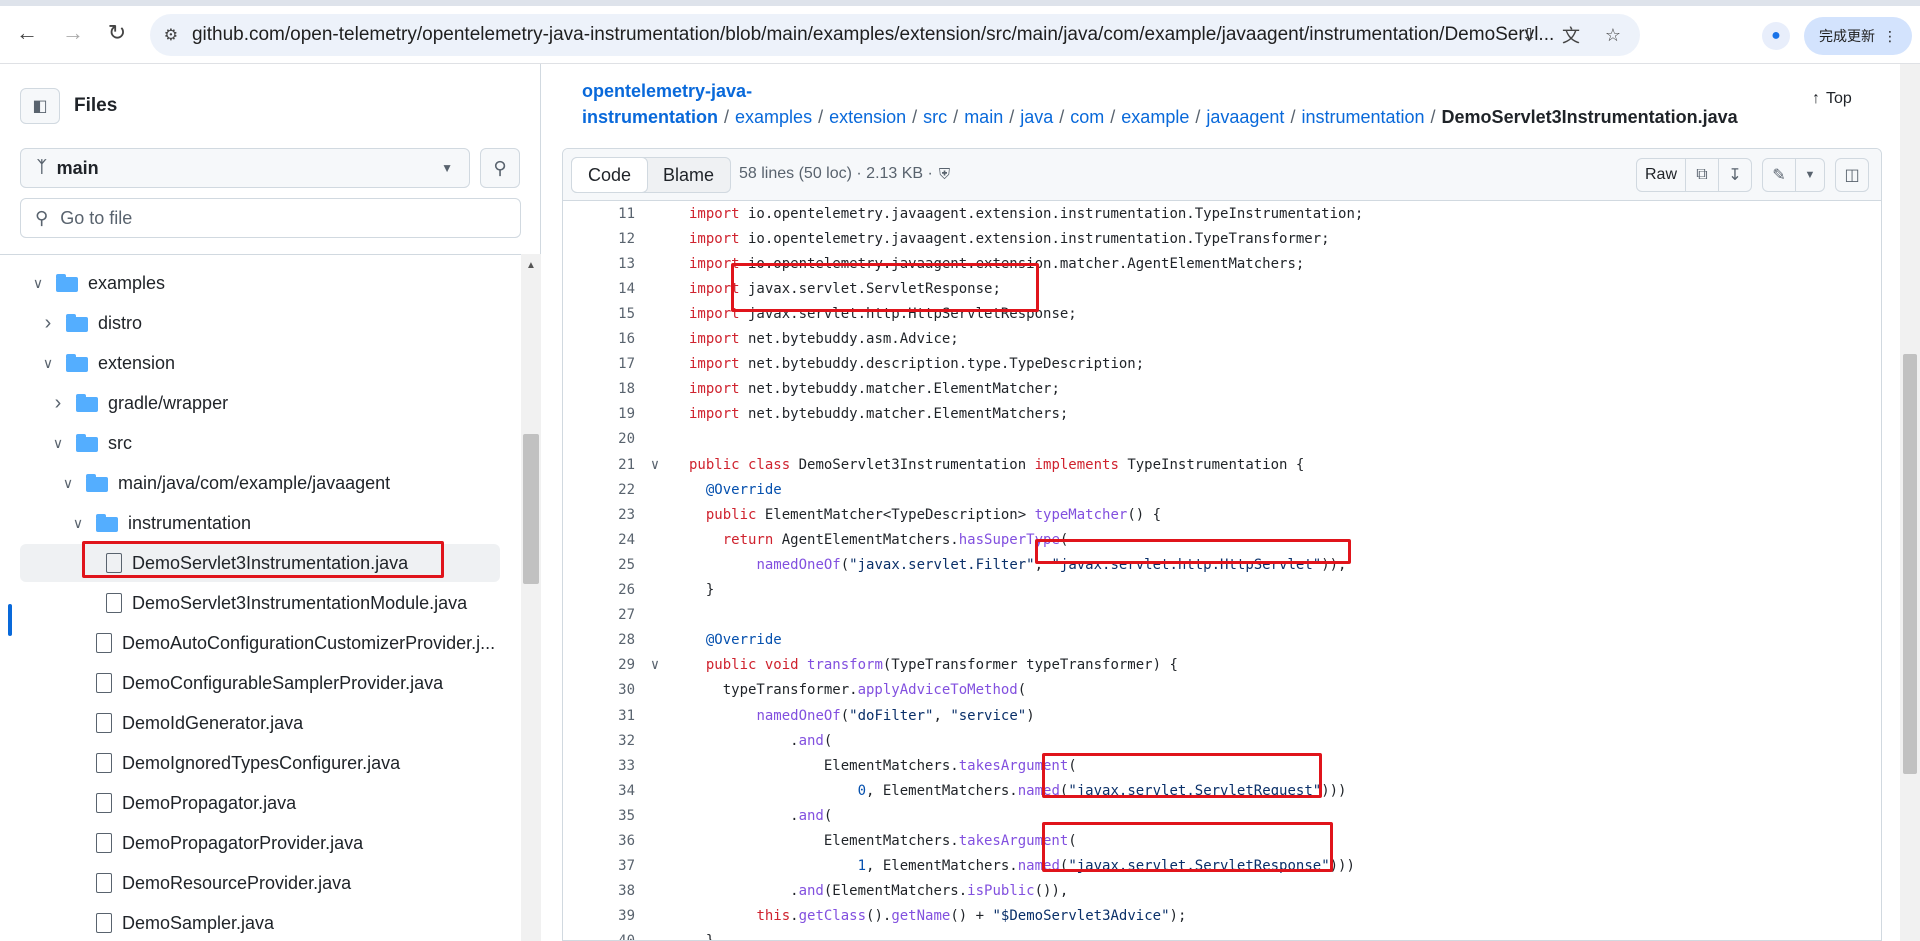 This screenshot has height=941, width=1920. What do you see at coordinates (1852, 175) in the screenshot?
I see `symbols-panel-icon: ◫` at bounding box center [1852, 175].